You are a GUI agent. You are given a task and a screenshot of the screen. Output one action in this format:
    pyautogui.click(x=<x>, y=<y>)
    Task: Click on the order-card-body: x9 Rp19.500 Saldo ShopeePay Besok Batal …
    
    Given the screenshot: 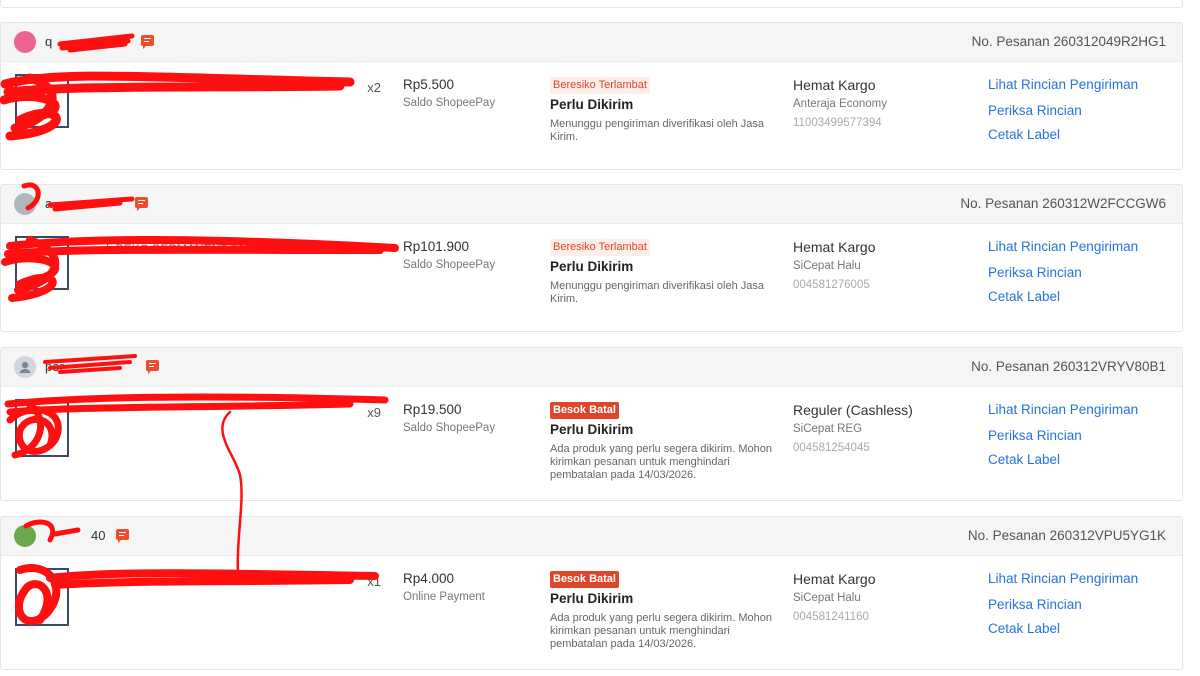 What is the action you would take?
    pyautogui.click(x=591, y=437)
    